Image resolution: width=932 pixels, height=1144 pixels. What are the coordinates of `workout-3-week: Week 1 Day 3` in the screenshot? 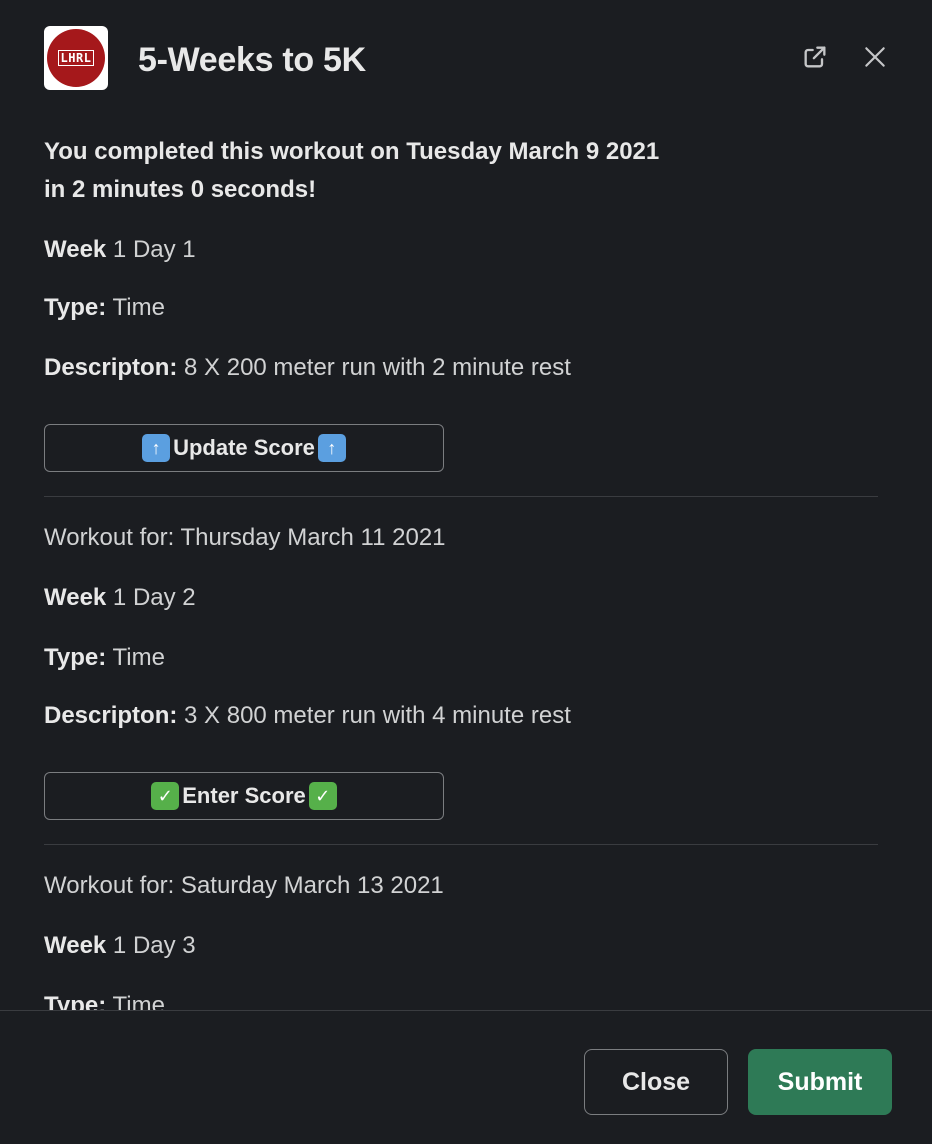 It's located at (120, 946).